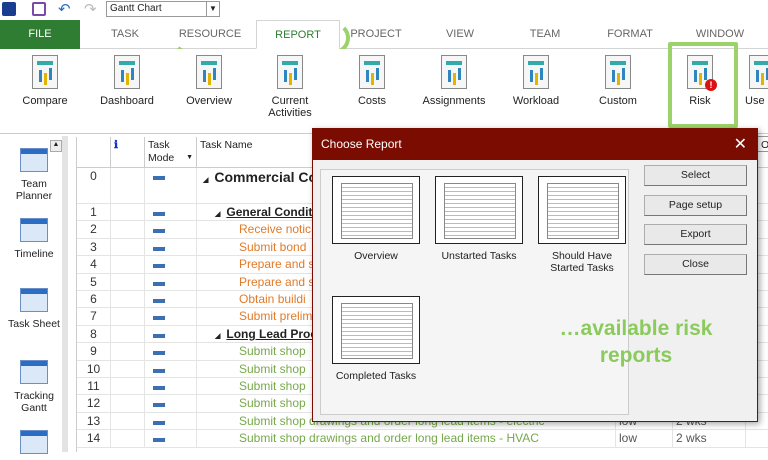 The width and height of the screenshot is (768, 460). I want to click on sidebar-item-task-sheet: Task Sheet, so click(34, 309).